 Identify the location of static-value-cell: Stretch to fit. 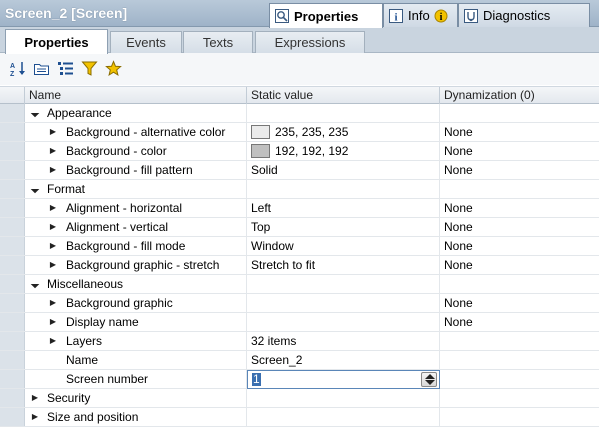
(343, 265).